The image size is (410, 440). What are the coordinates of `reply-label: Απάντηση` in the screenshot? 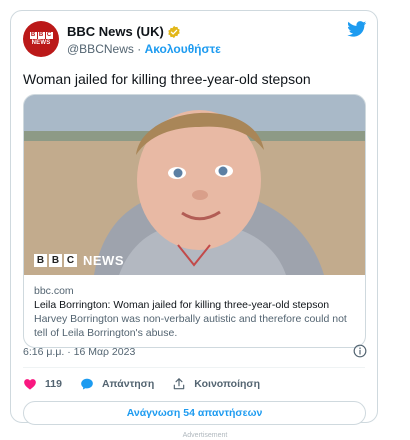 It's located at (128, 384).